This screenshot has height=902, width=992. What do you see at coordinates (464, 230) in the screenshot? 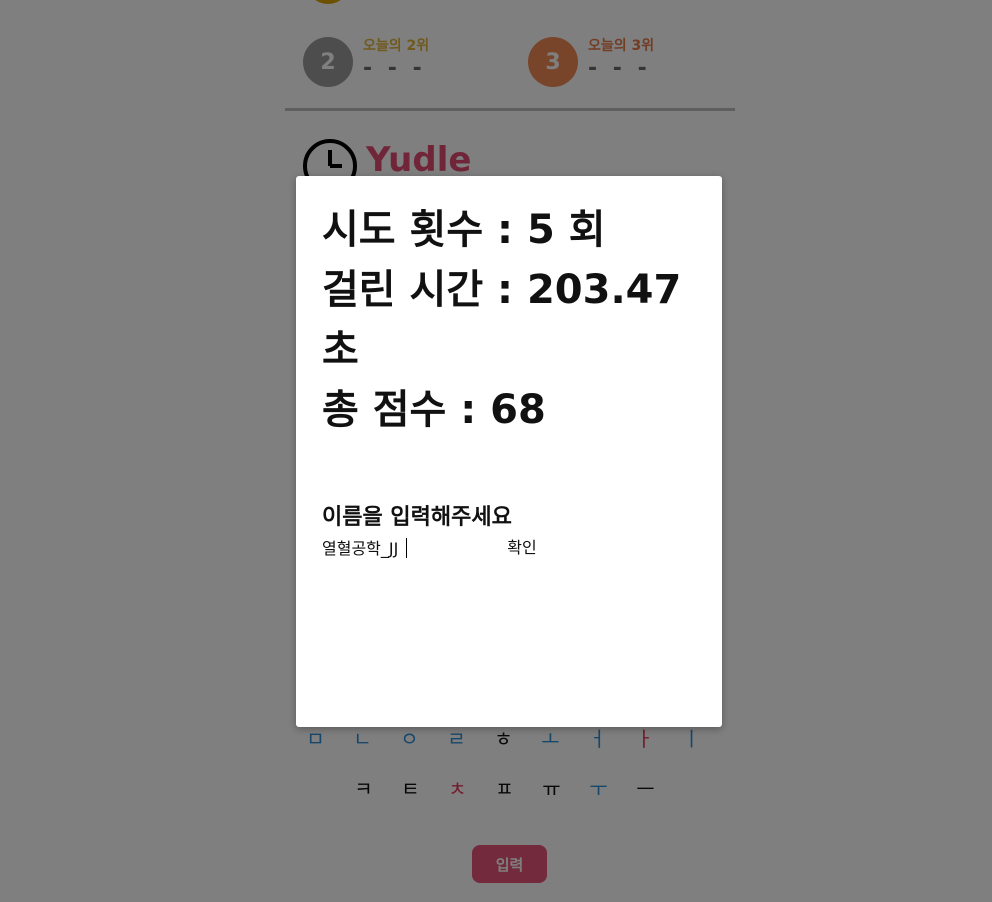
I see `attempts-stat: 시도 횟수 : 5 회` at bounding box center [464, 230].